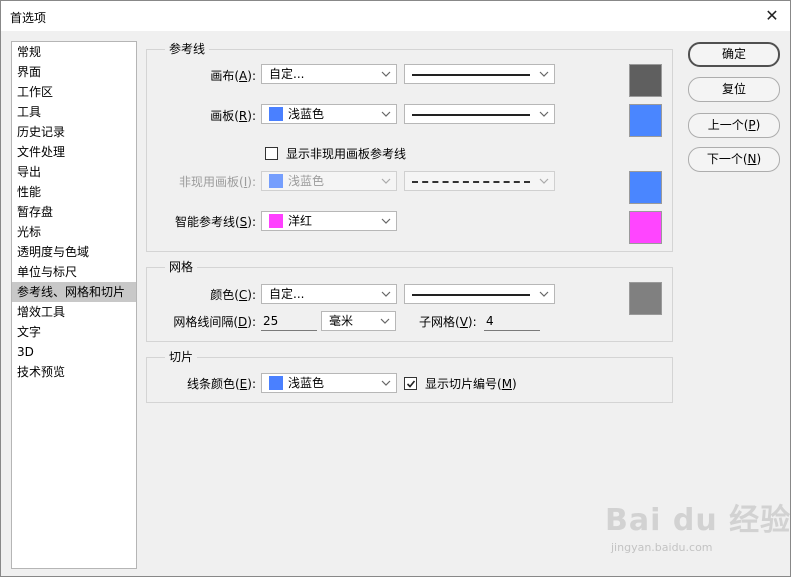  I want to click on sidebar-item: 单位与标尺, so click(74, 272).